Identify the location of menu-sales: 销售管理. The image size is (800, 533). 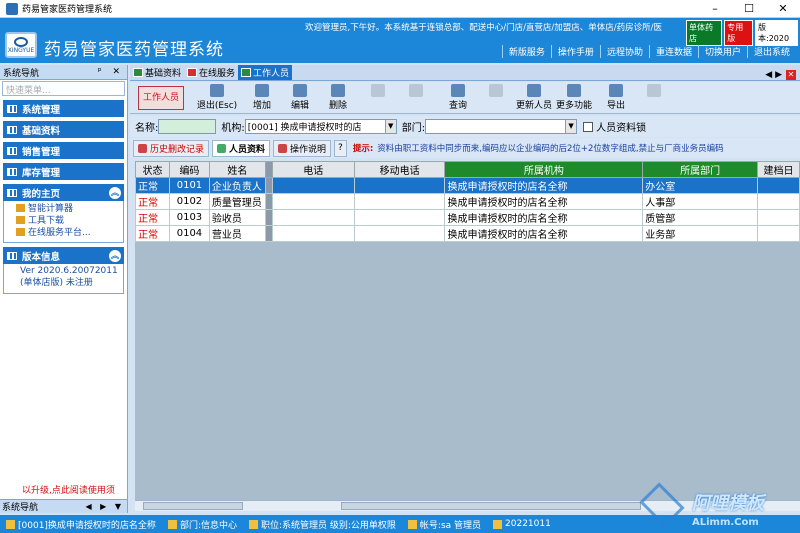
(63, 150).